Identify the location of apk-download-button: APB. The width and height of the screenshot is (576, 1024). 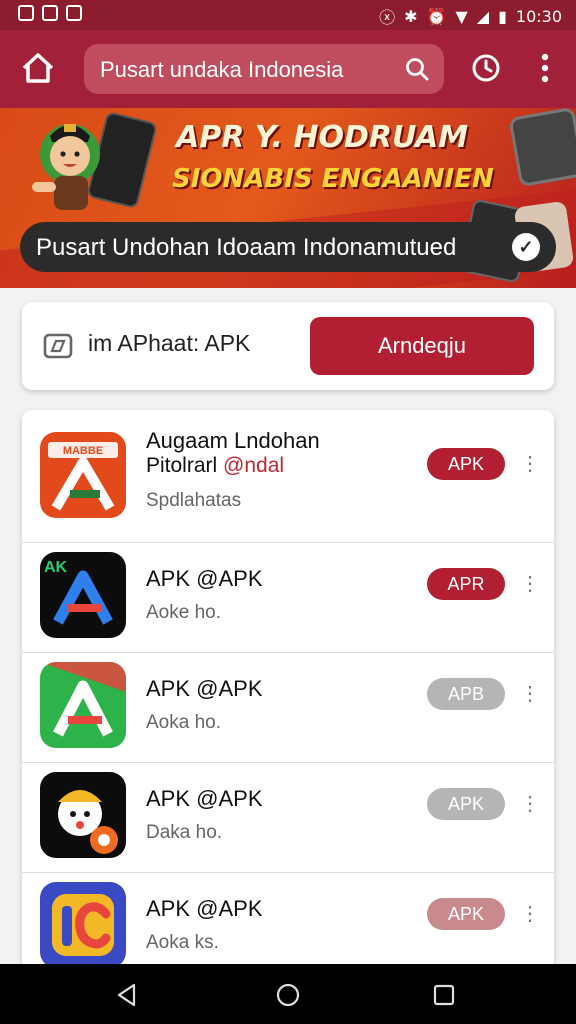
(466, 694).